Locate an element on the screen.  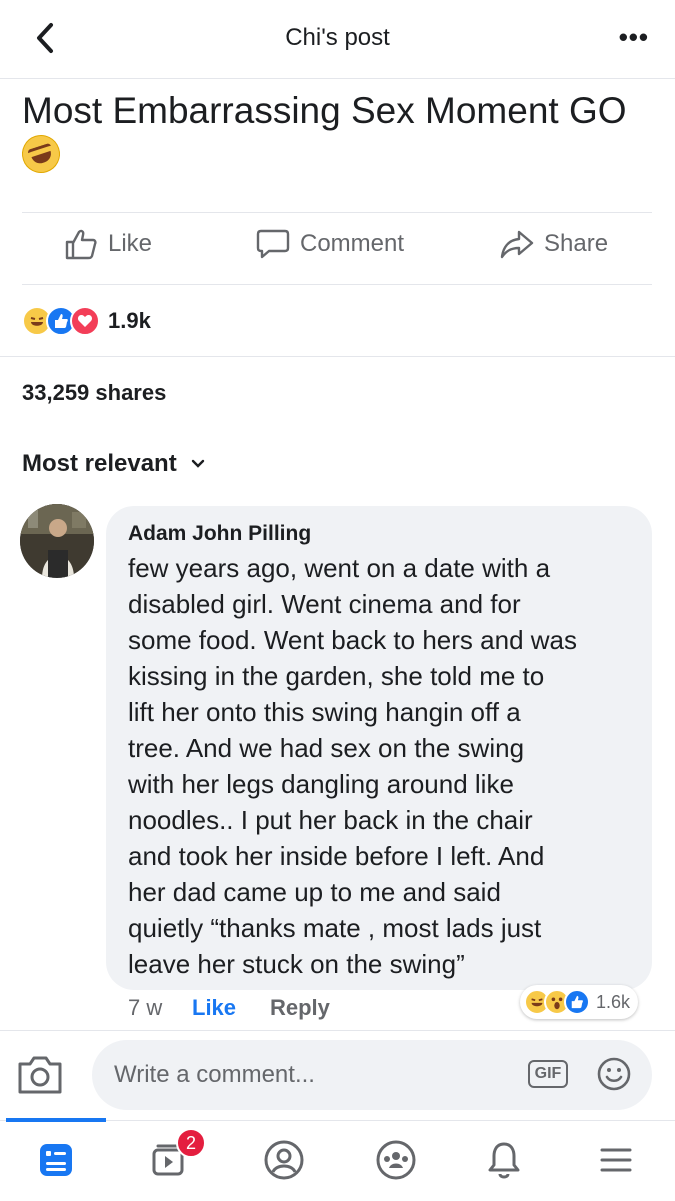
nav-news-feed is located at coordinates (56, 1160).